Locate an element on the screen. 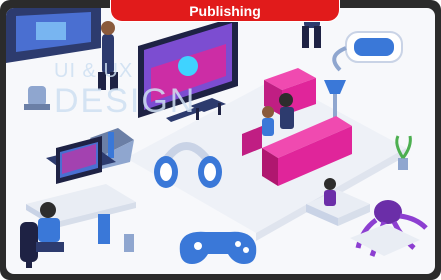 The height and width of the screenshot is (280, 441). gamepad-icon is located at coordinates (218, 247).